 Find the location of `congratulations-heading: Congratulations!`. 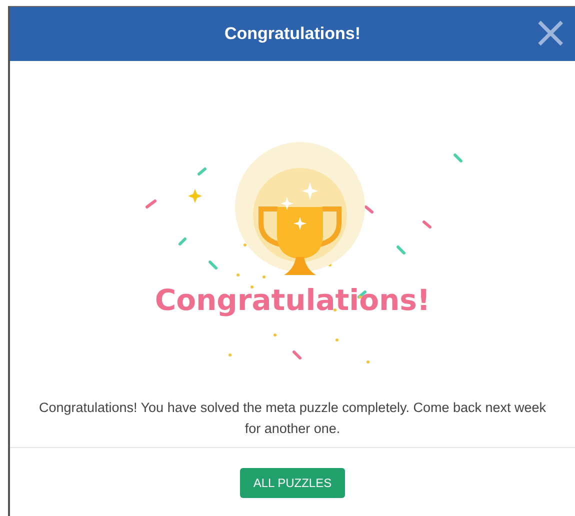

congratulations-heading: Congratulations! is located at coordinates (293, 300).